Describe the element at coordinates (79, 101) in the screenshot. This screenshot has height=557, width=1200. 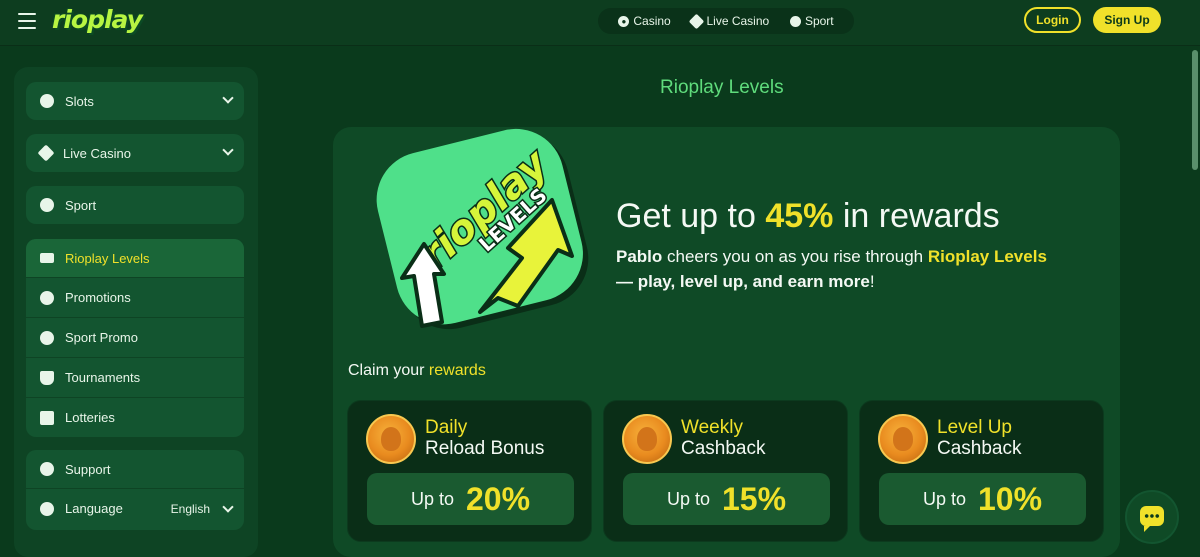
I see `sidebar-item-label: Slots` at that location.